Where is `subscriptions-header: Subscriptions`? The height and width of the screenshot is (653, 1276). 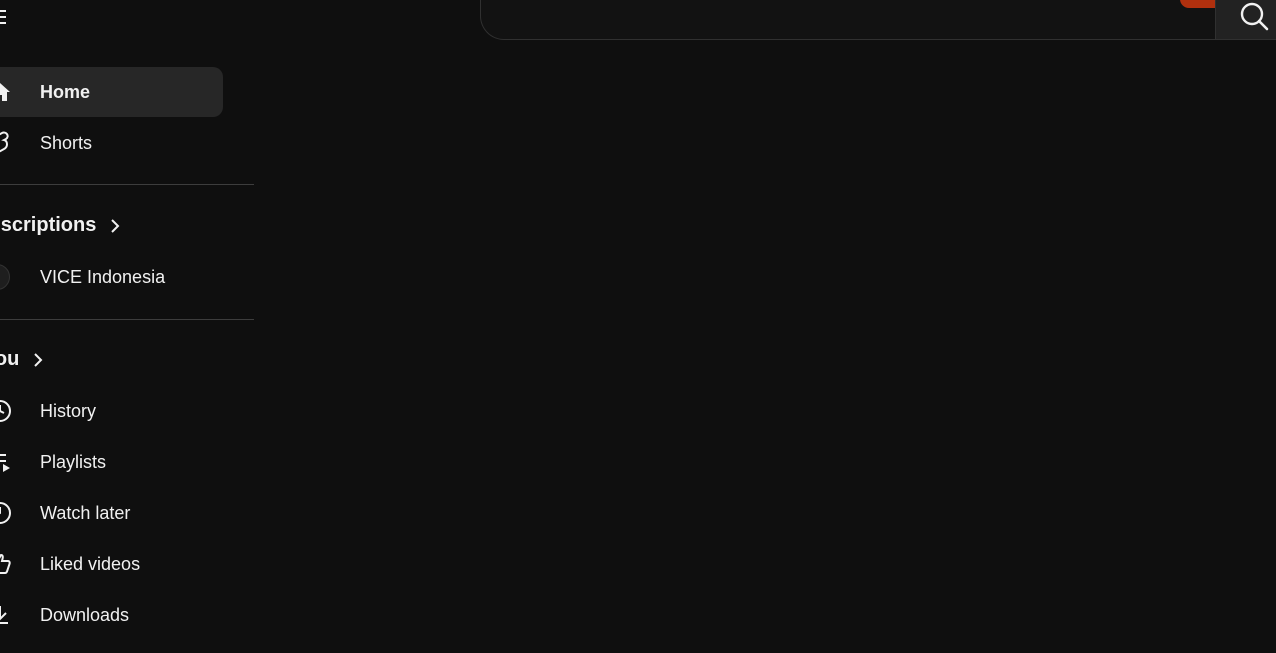 subscriptions-header: Subscriptions is located at coordinates (61, 225).